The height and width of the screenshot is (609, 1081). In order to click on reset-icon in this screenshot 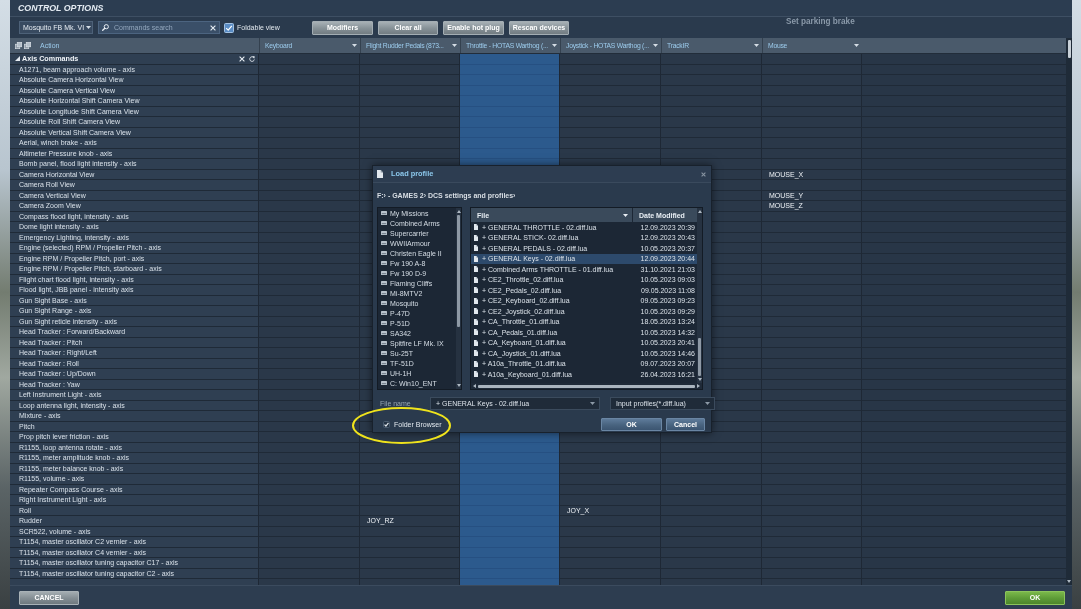, I will do `click(252, 58)`.